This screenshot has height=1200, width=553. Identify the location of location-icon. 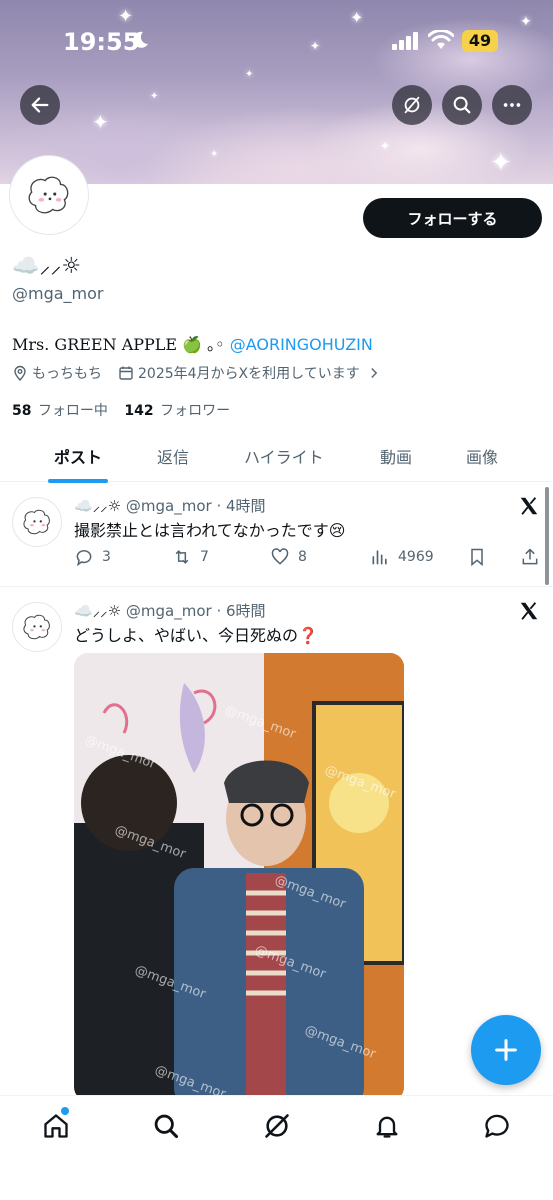
(20, 373).